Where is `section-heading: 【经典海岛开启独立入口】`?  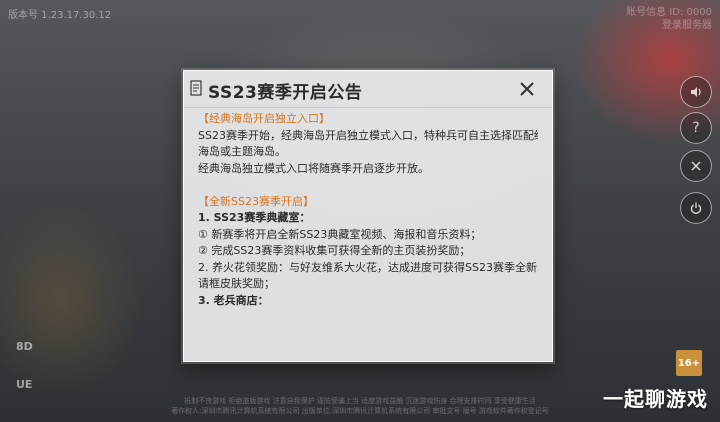
section-heading: 【经典海岛开启独立入口】 is located at coordinates (264, 118).